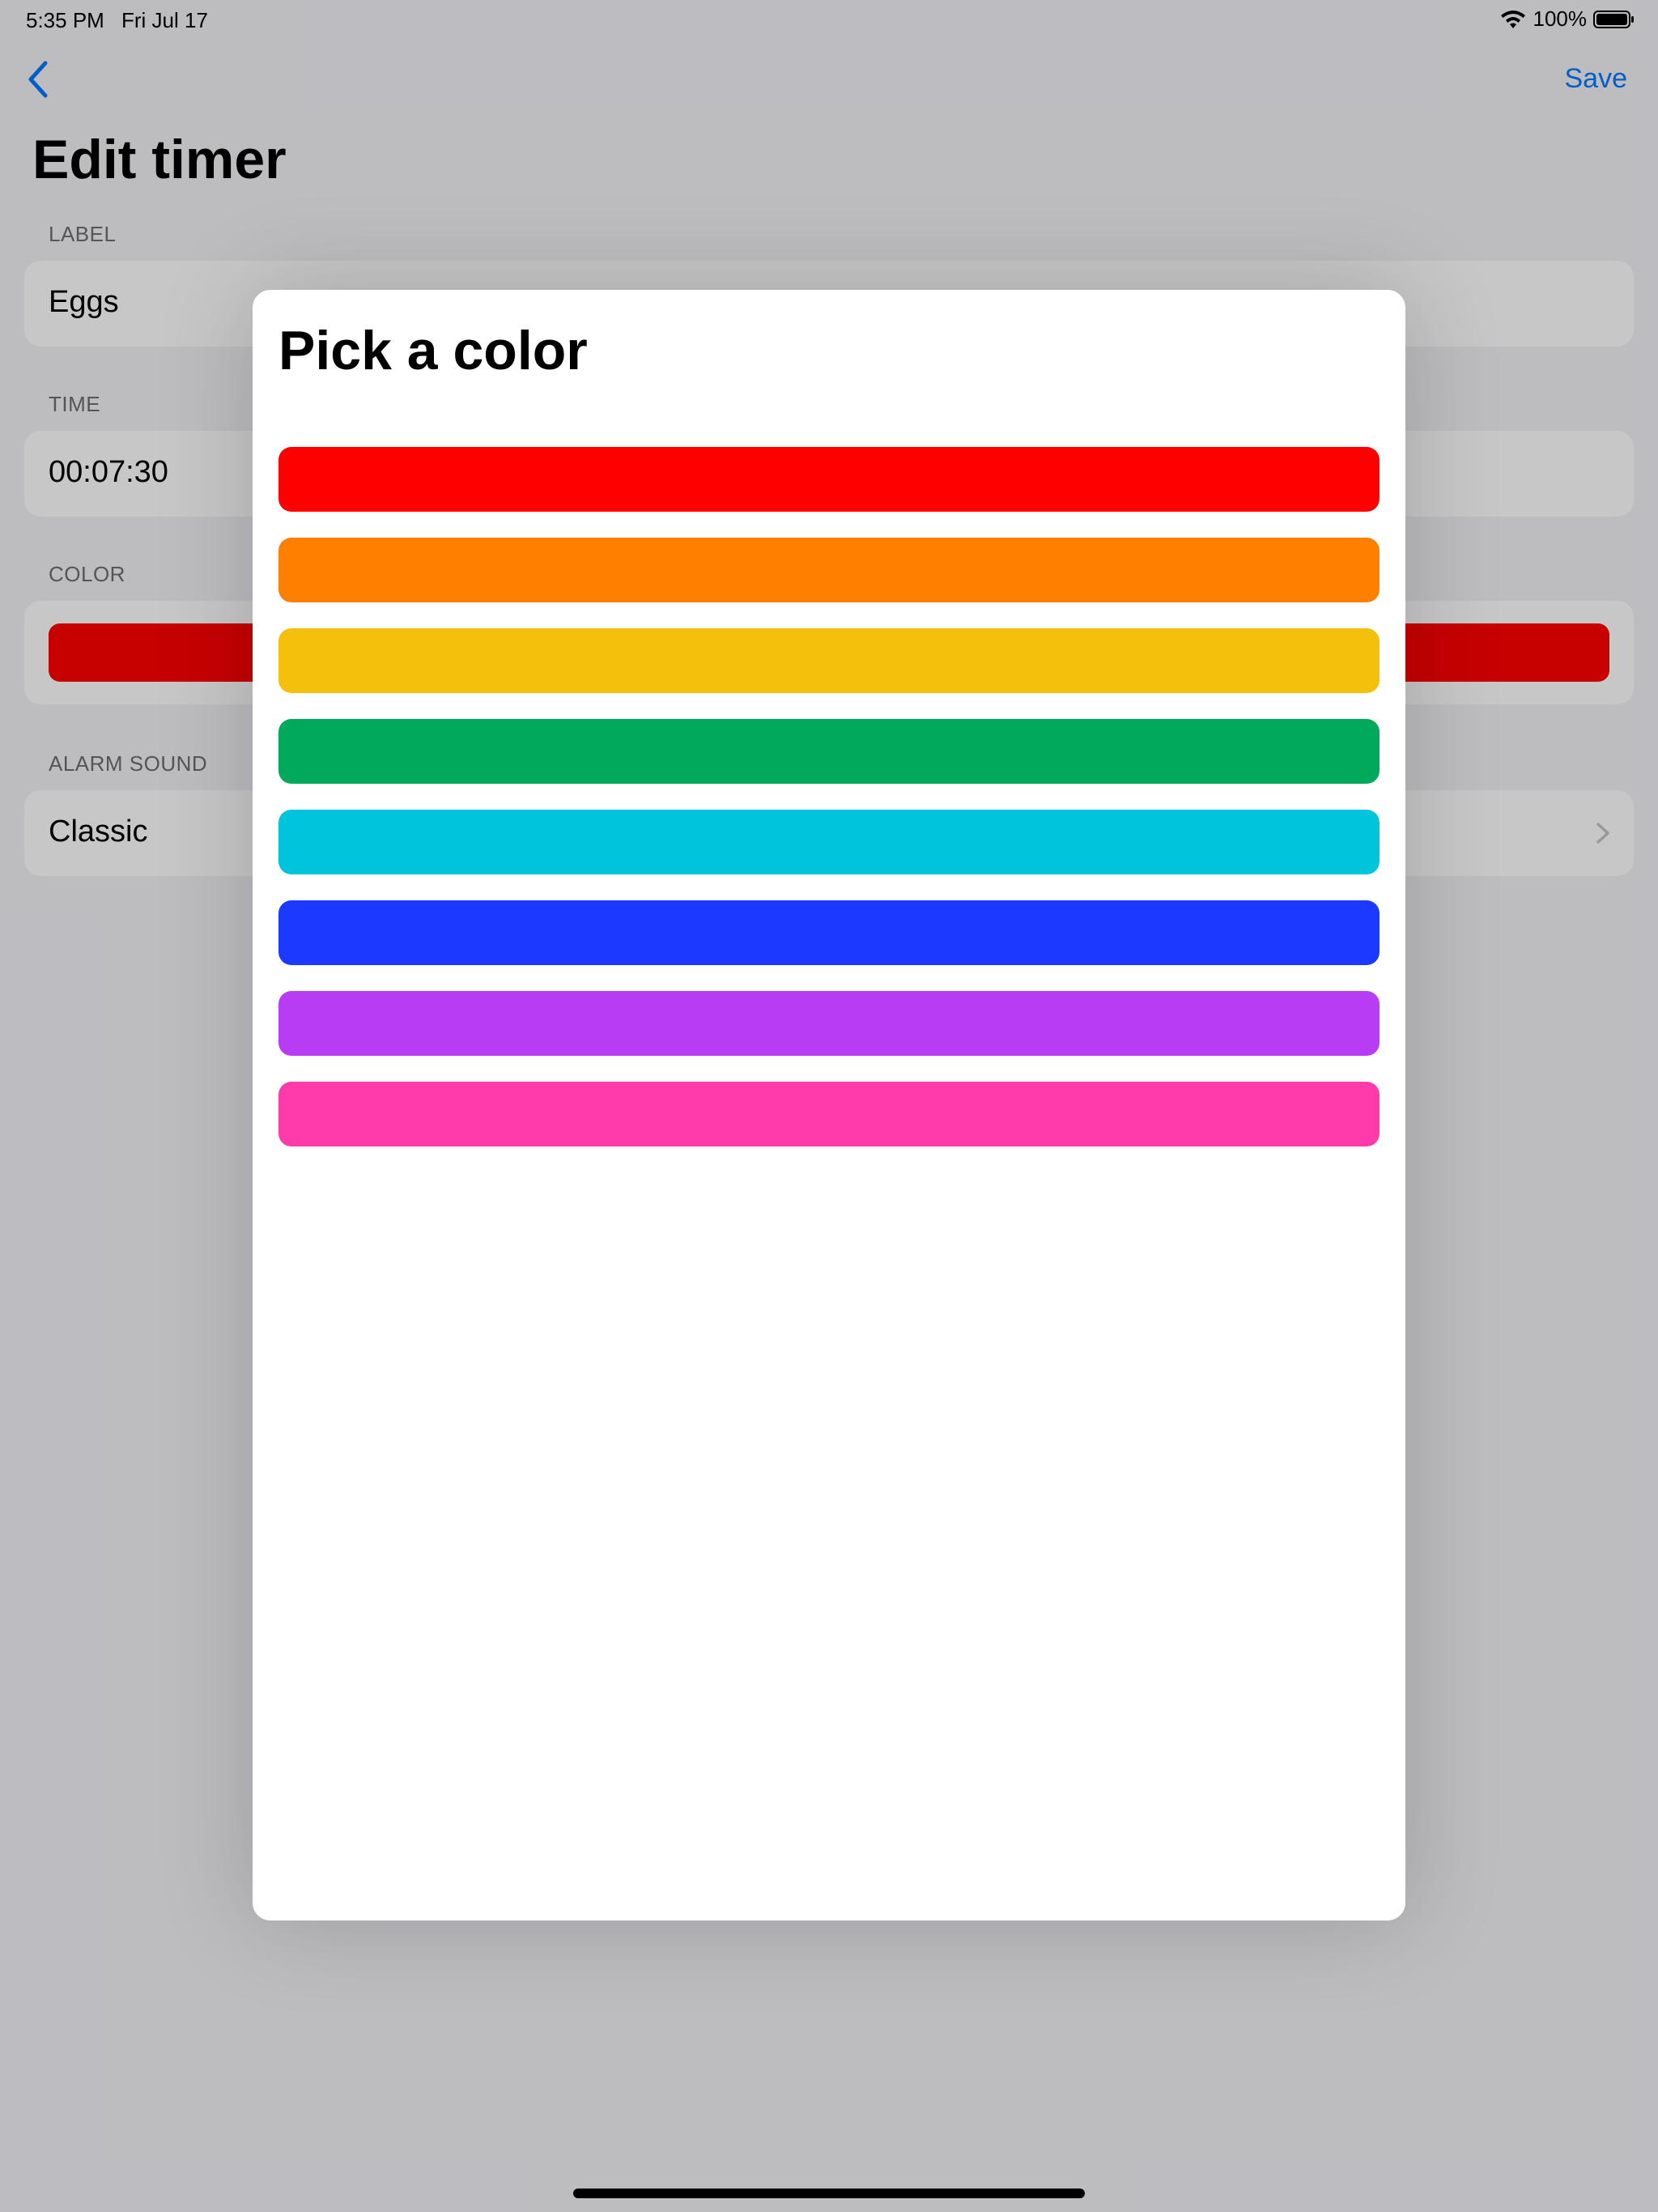 This screenshot has height=2212, width=1658. Describe the element at coordinates (829, 1114) in the screenshot. I see `color-swatch-pink` at that location.